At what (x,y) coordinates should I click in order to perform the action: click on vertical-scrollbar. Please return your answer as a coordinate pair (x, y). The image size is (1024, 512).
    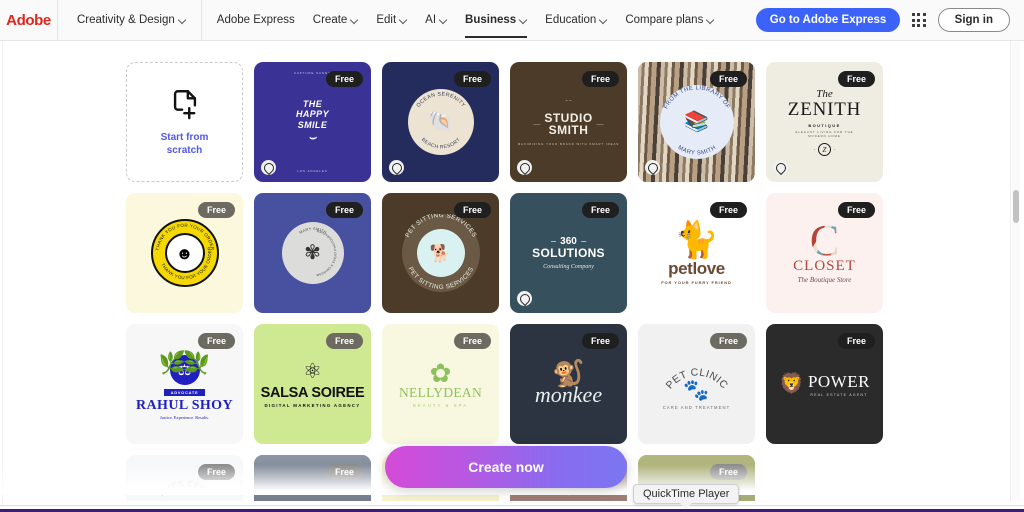
    Looking at the image, I should click on (1016, 271).